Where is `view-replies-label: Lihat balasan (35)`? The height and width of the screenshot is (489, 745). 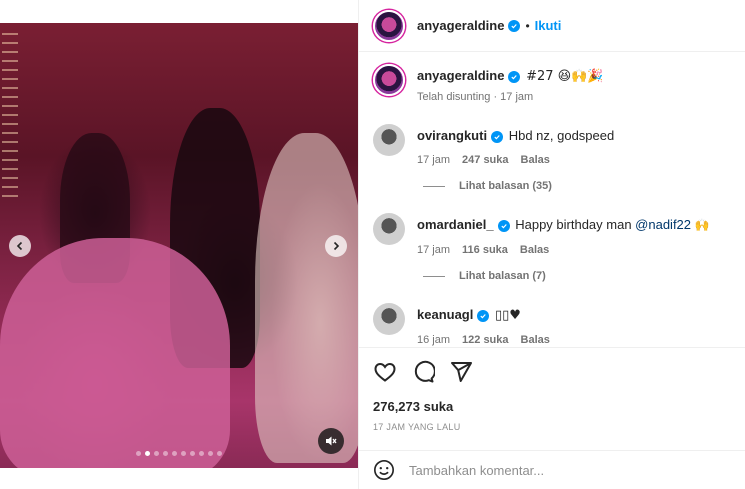
view-replies-label: Lihat balasan (35) is located at coordinates (505, 186).